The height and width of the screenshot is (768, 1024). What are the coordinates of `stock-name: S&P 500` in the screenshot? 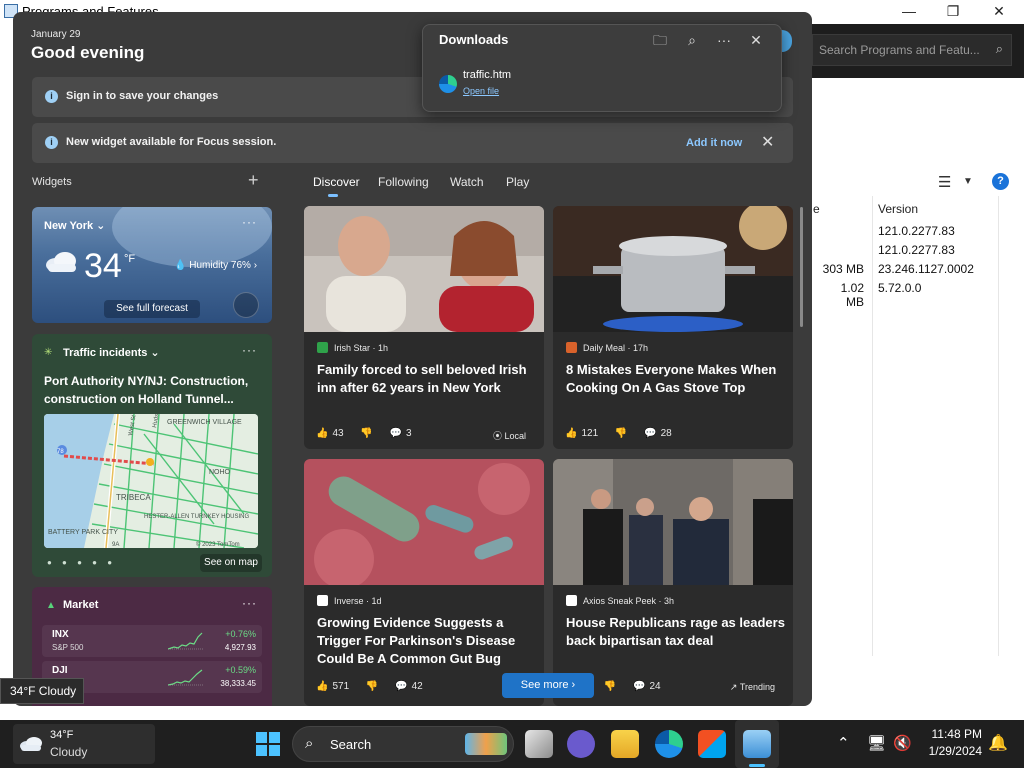 It's located at (68, 647).